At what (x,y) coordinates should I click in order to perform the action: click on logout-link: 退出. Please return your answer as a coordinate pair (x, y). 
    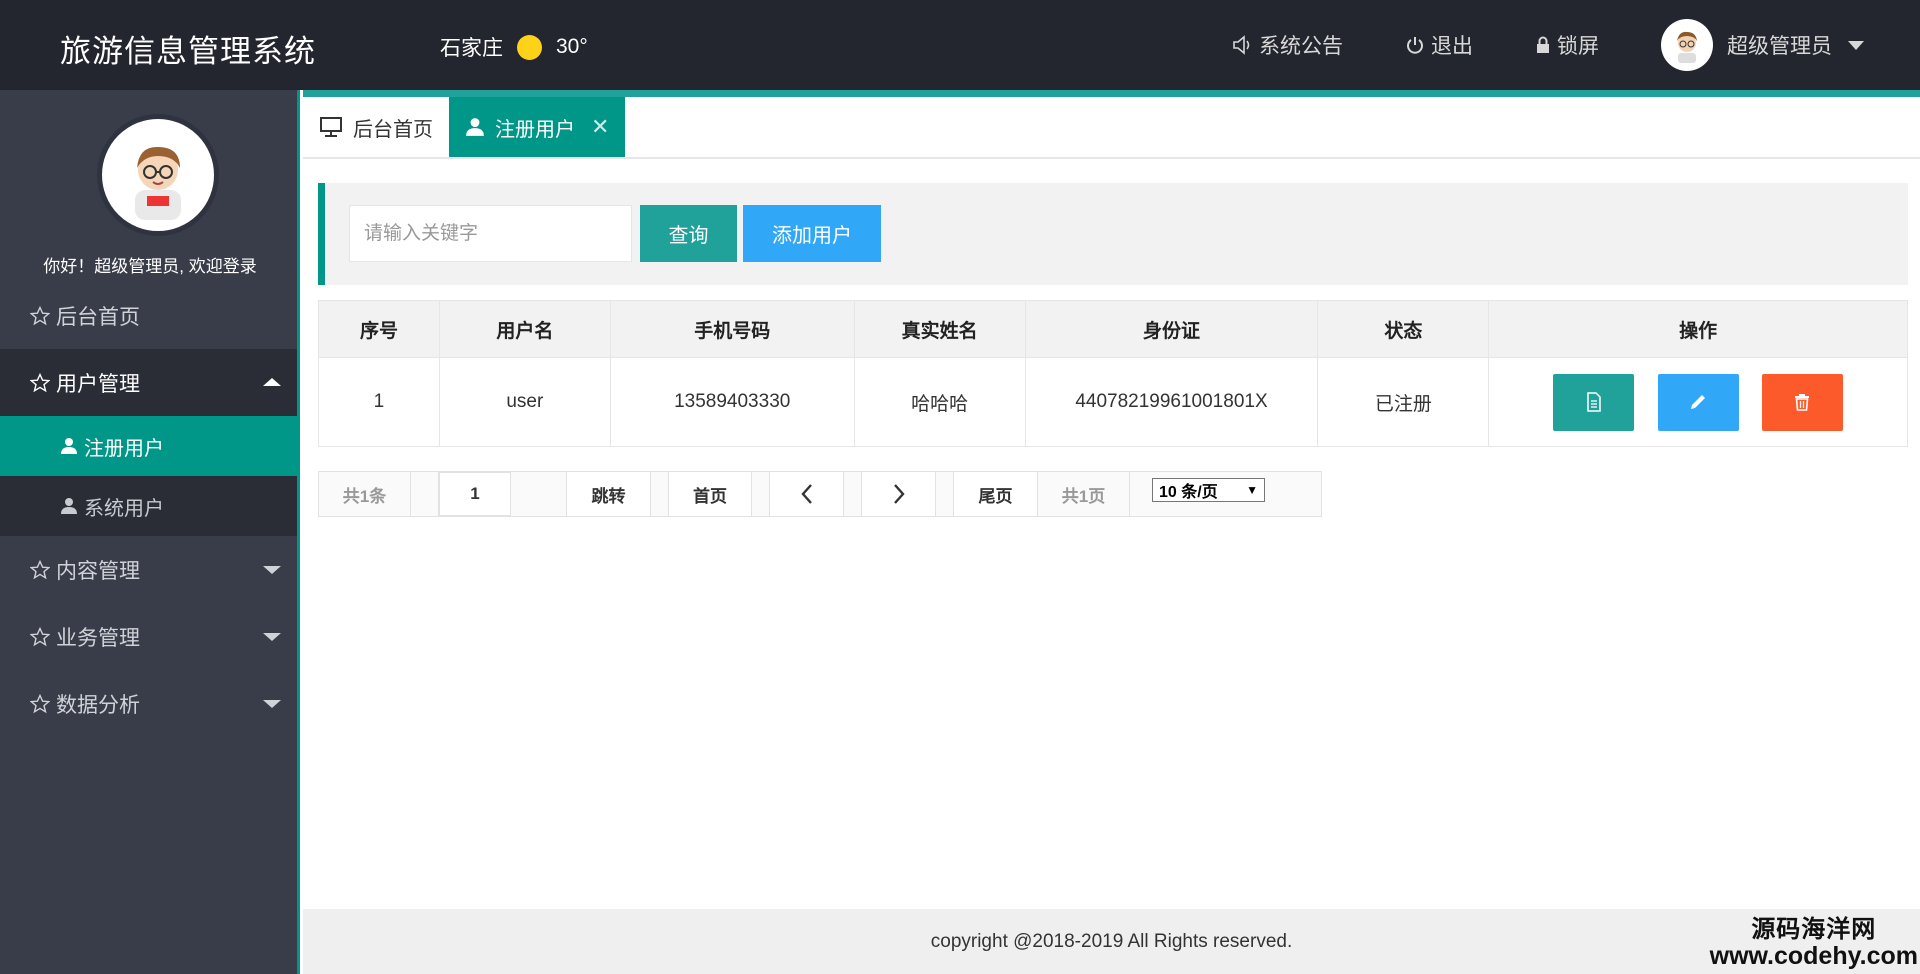
    Looking at the image, I should click on (1439, 45).